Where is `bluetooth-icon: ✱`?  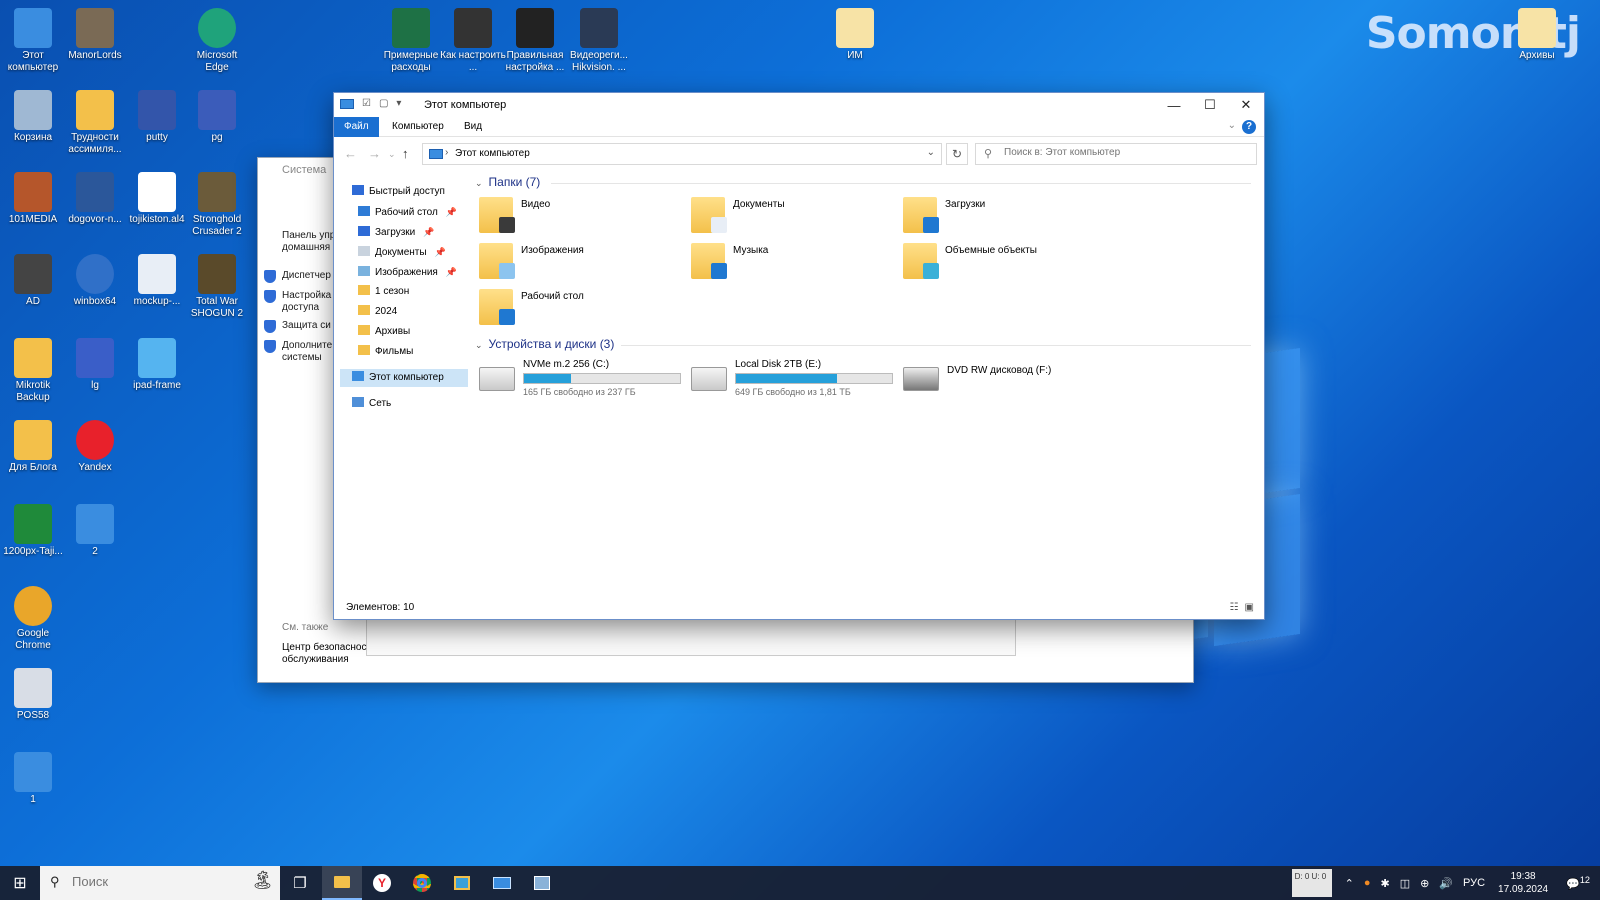
bluetooth-icon: ✱ is located at coordinates (1384, 883).